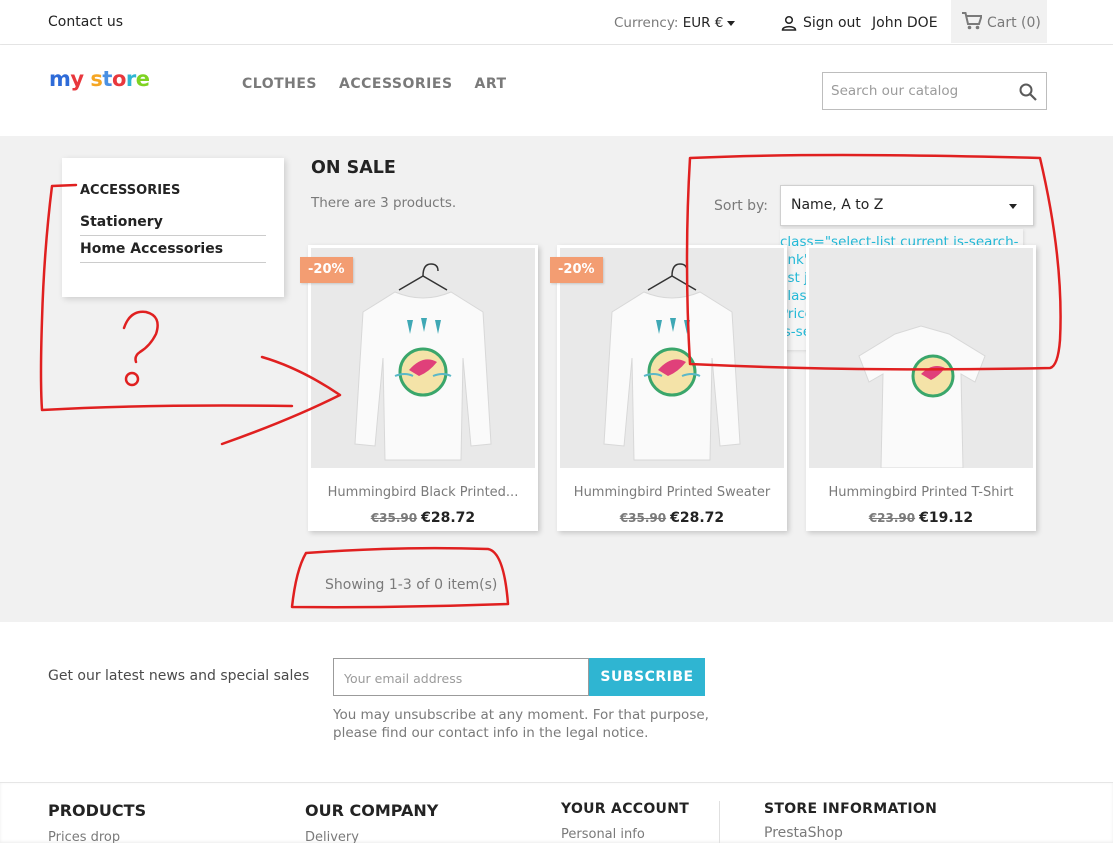 The height and width of the screenshot is (843, 1113). I want to click on menu-item-accessories: ACCESSORIES, so click(396, 84).